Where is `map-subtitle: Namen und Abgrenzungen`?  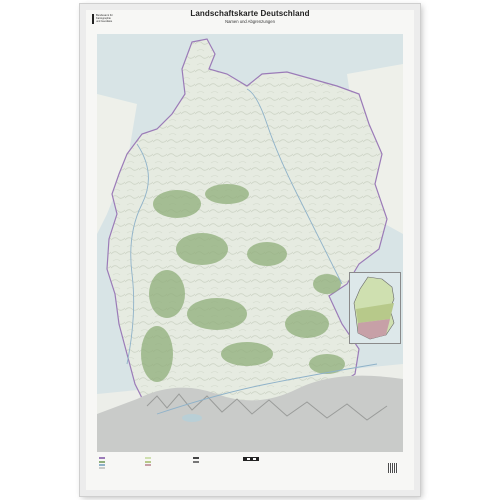
map-subtitle: Namen und Abgrenzungen is located at coordinates (250, 21).